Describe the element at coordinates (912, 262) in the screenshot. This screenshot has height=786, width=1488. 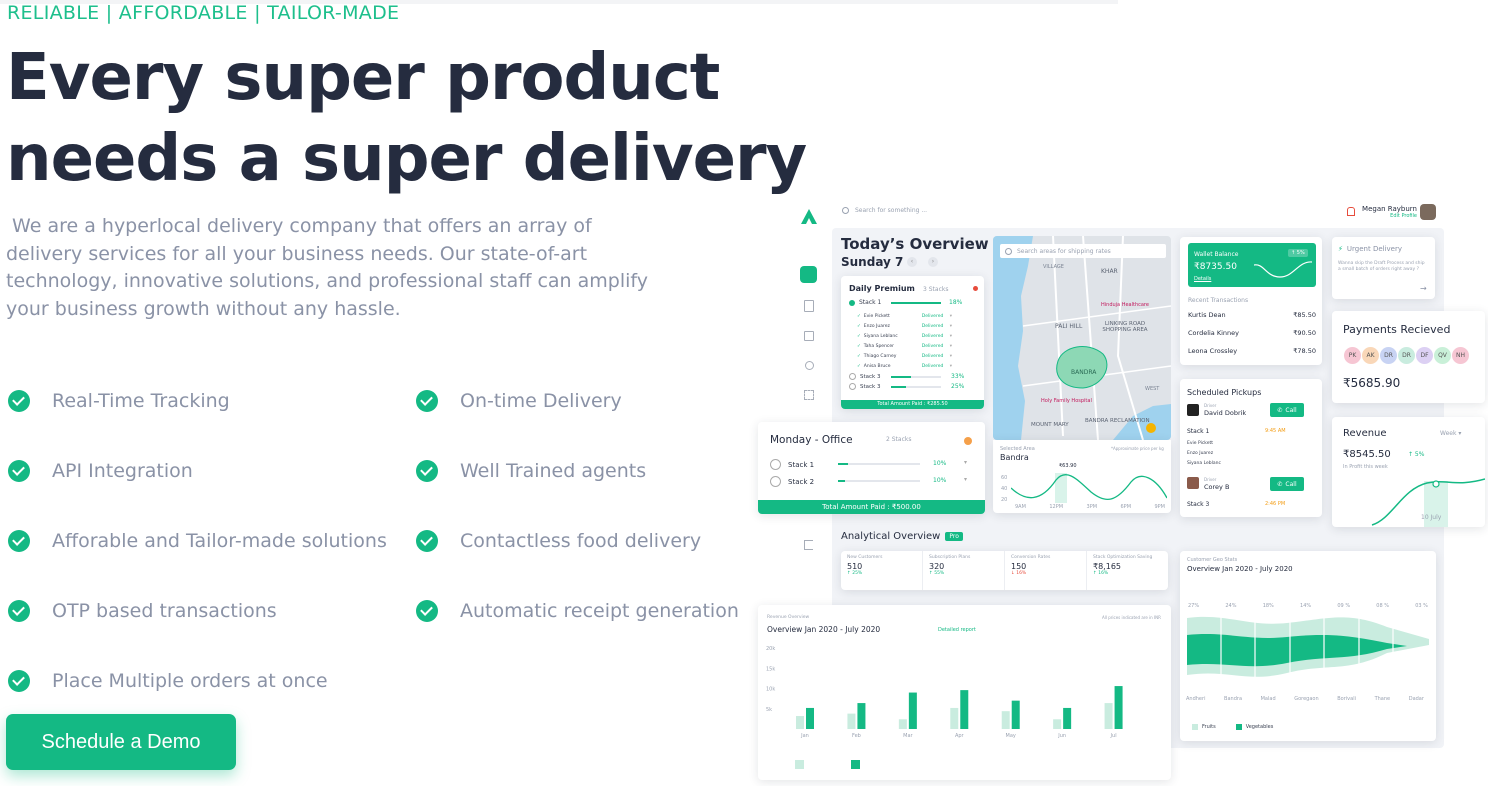
I see `prev-day-button: ‹` at that location.